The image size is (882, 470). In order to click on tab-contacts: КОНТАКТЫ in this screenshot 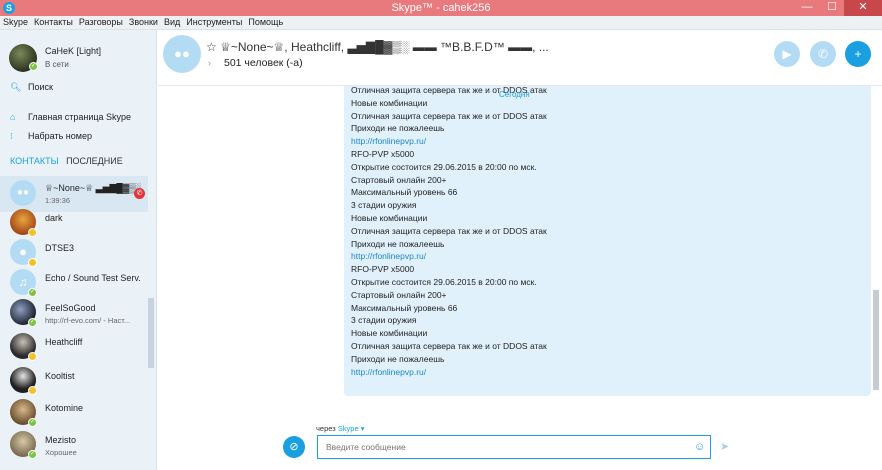, I will do `click(34, 161)`.